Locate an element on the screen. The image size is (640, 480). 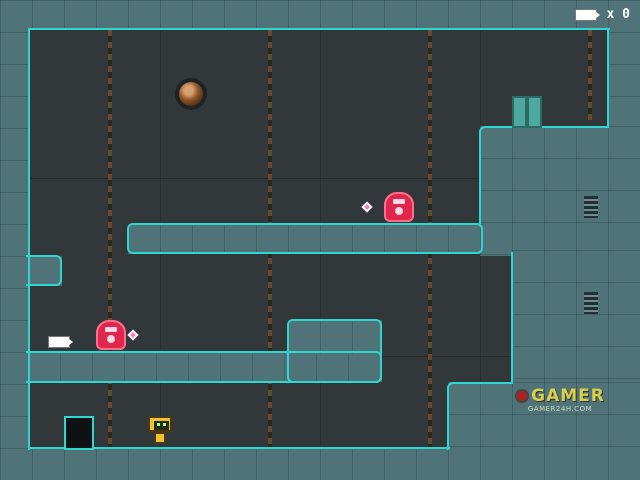
cartridge-count: x 0 is located at coordinates (618, 14).